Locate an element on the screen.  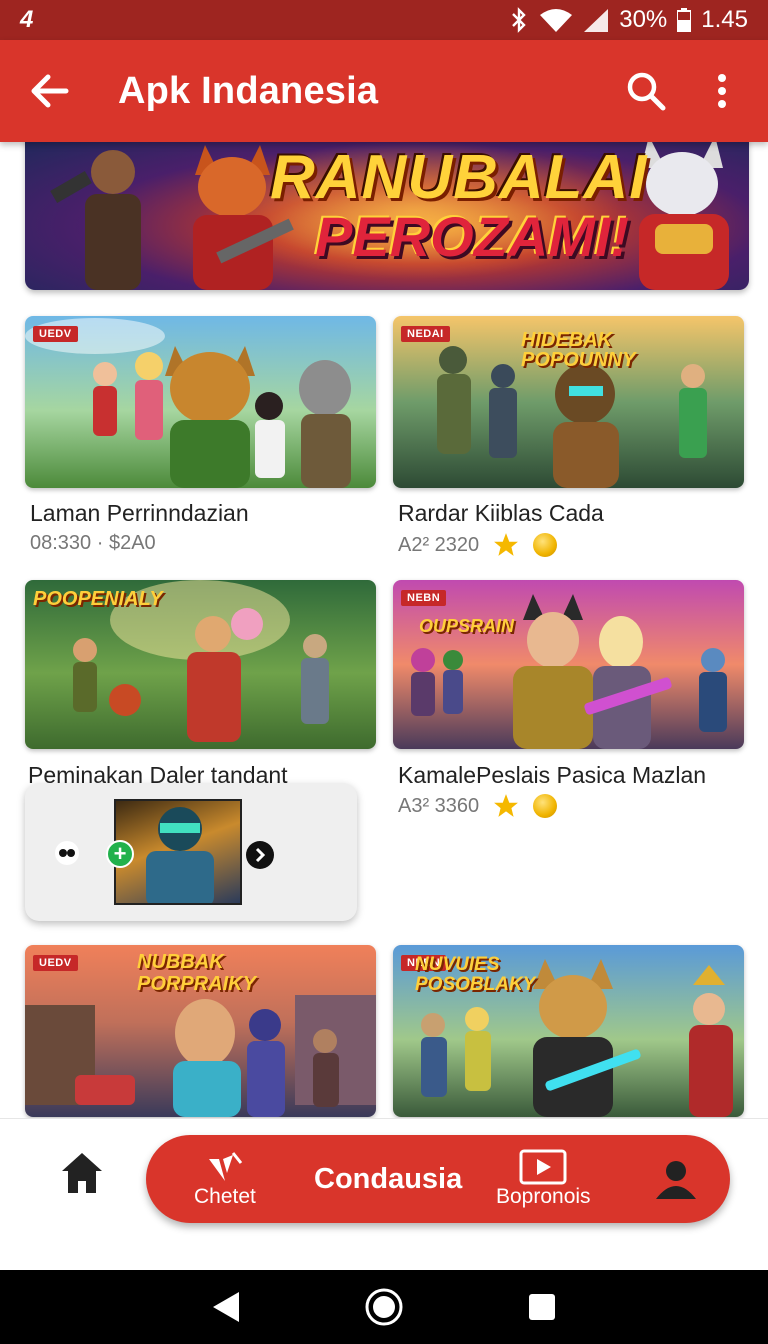
more-vert-icon is located at coordinates (722, 91).